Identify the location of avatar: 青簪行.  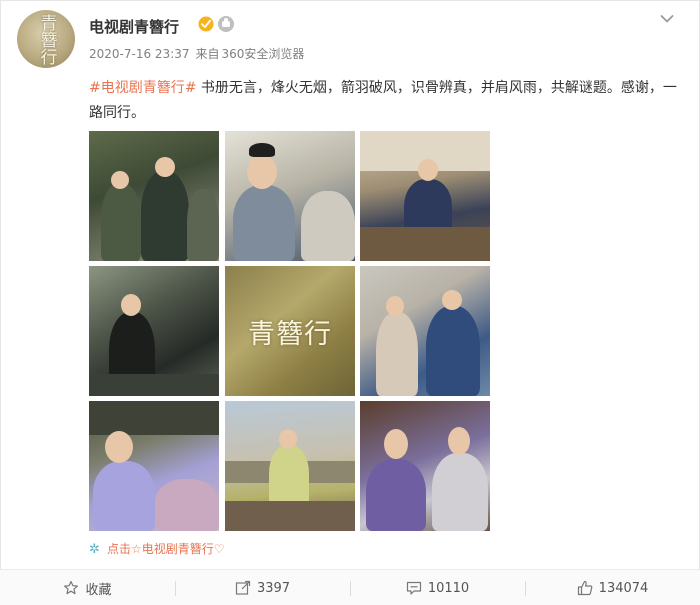
(46, 39).